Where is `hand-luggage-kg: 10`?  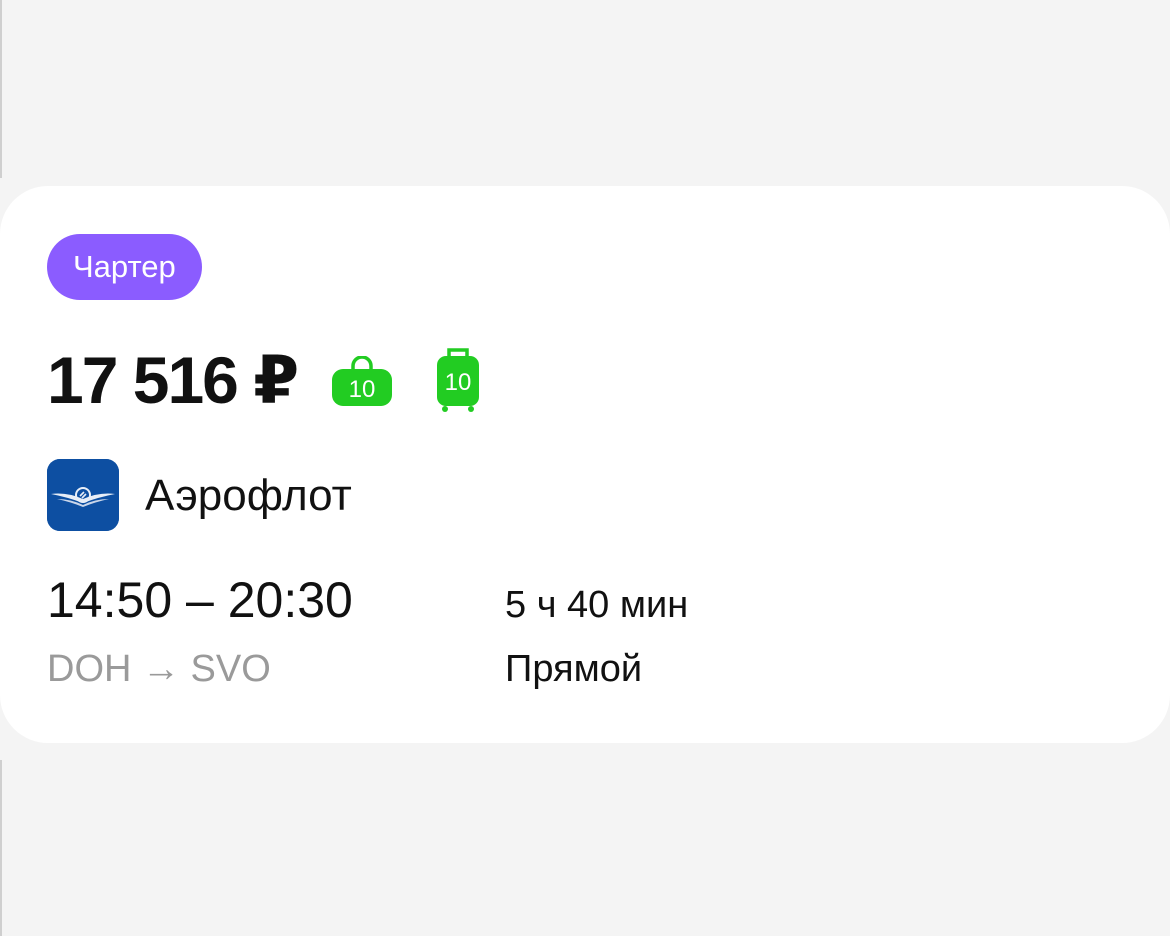
hand-luggage-kg: 10 is located at coordinates (362, 389).